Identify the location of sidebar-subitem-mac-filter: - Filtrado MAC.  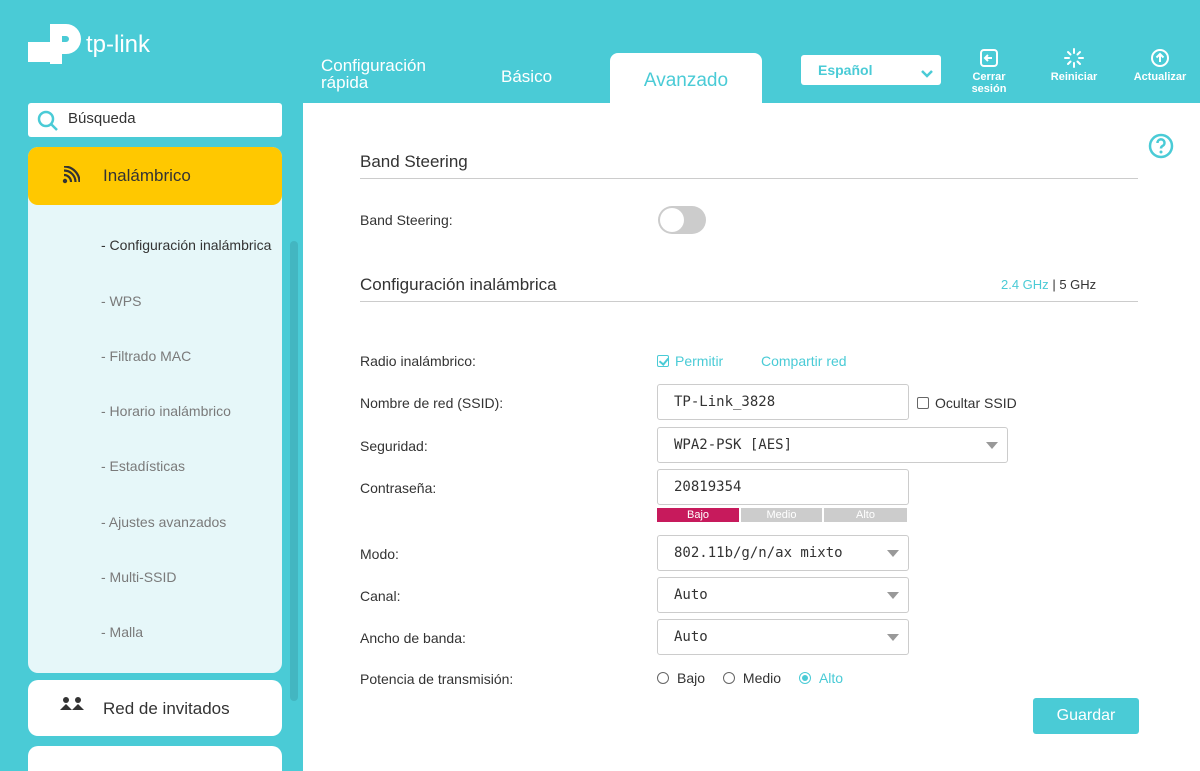
(146, 356).